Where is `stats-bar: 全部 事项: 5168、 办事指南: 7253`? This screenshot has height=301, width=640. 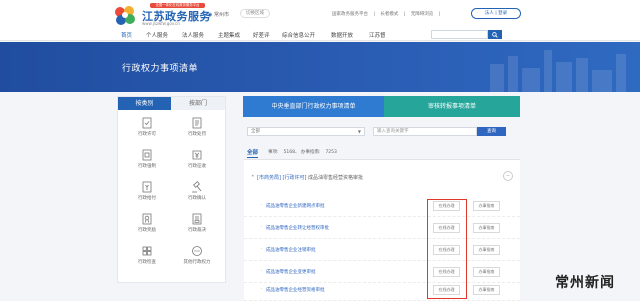 stats-bar: 全部 事项: 5168、 办事指南: 7253 is located at coordinates (382, 154).